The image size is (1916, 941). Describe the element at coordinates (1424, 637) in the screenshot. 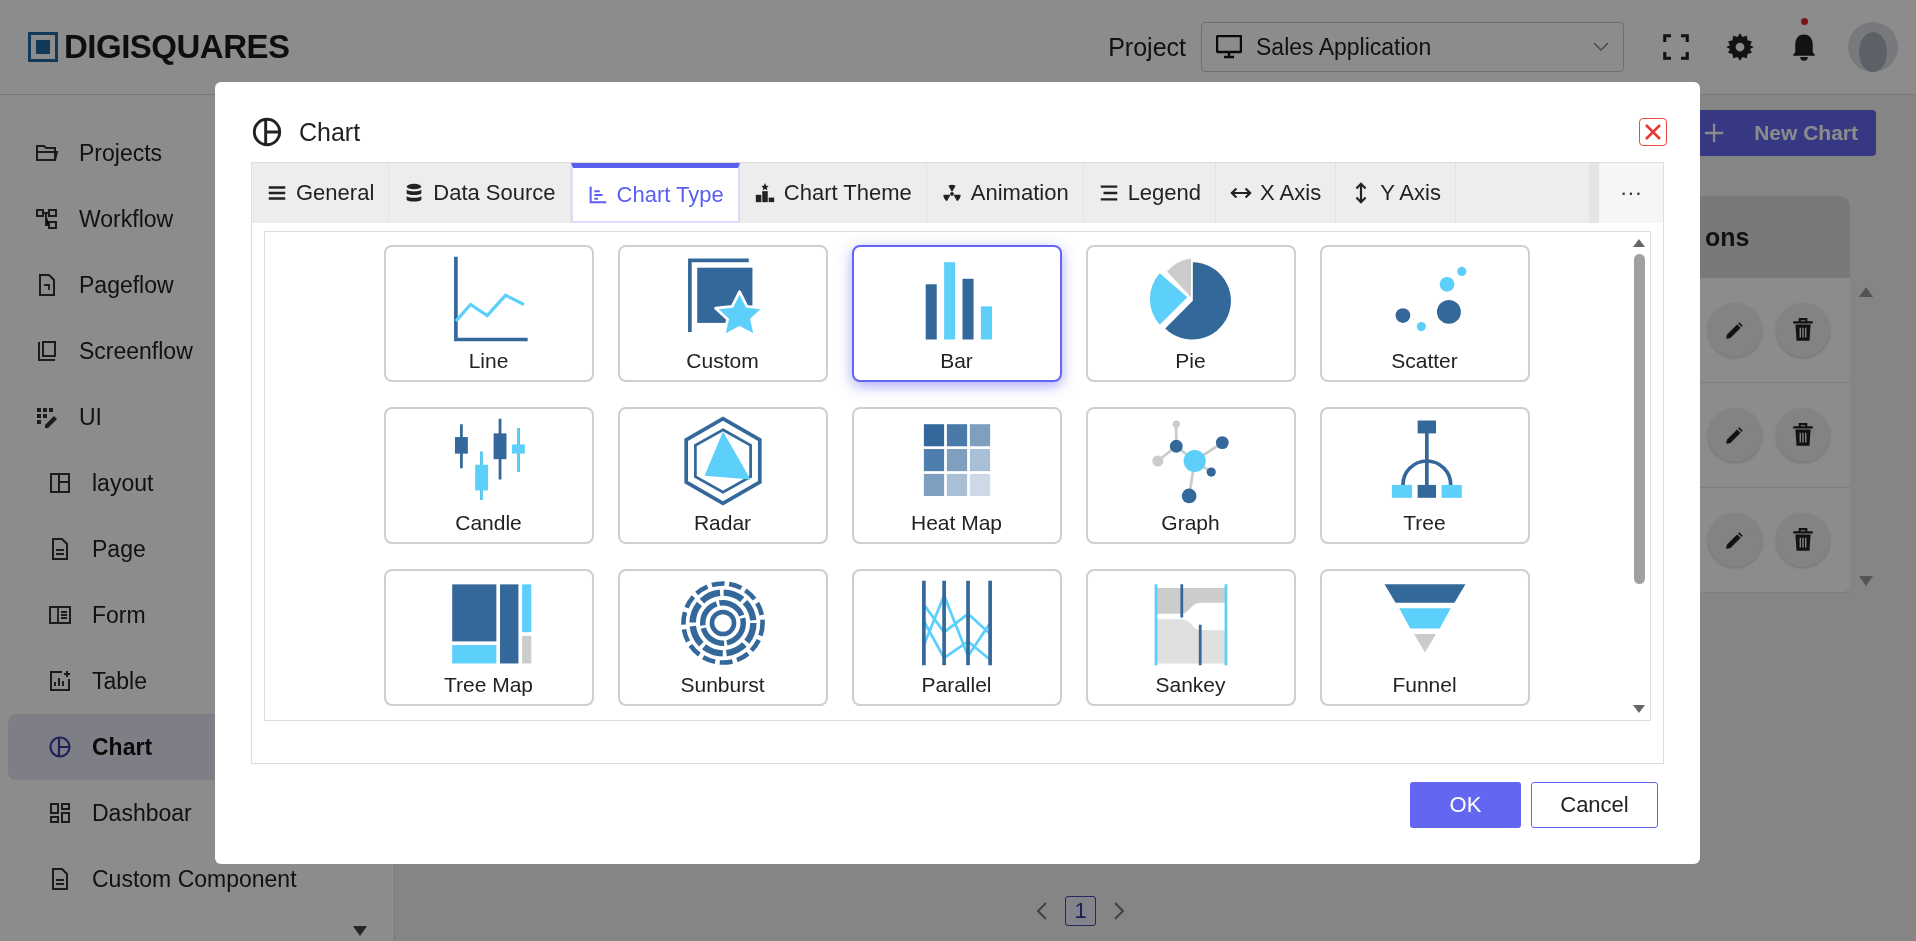

I see `chart-type-card: Funnel` at that location.